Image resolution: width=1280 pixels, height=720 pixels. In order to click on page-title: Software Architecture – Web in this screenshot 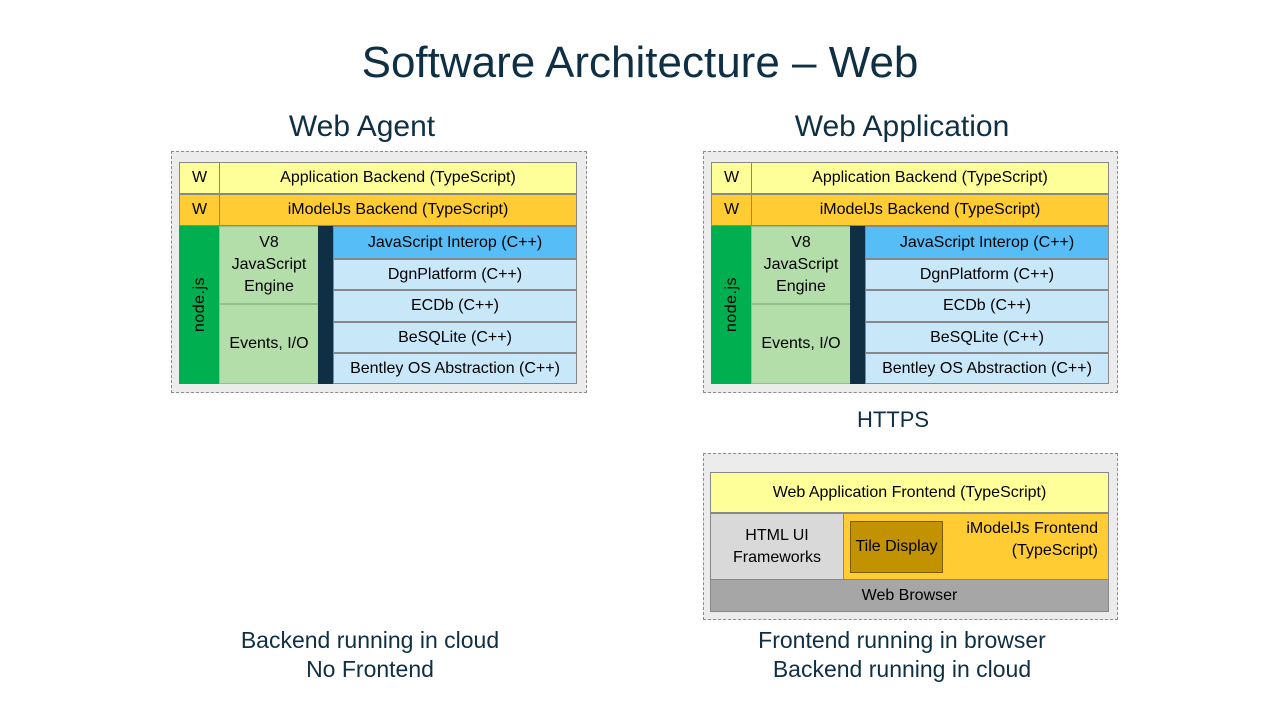, I will do `click(640, 62)`.